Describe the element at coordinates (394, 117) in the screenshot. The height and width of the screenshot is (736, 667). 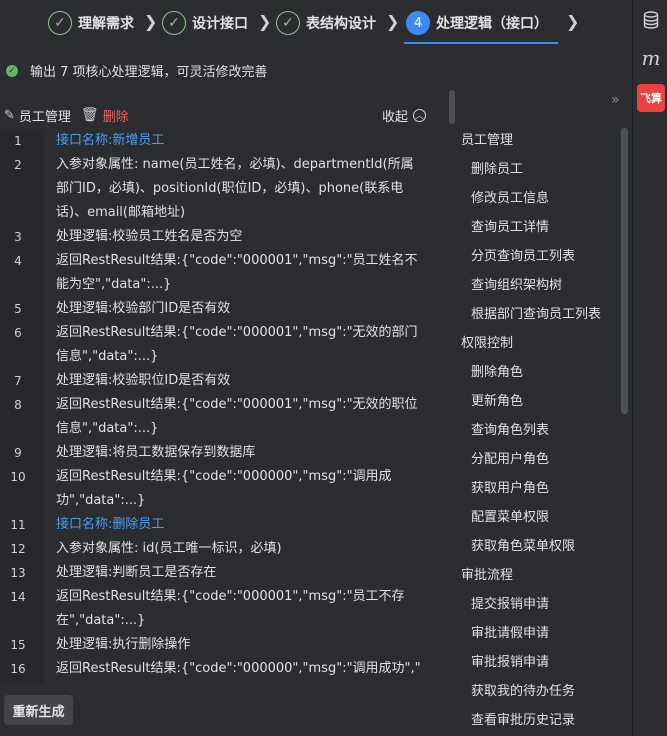
I see `collapse-label: 收起` at that location.